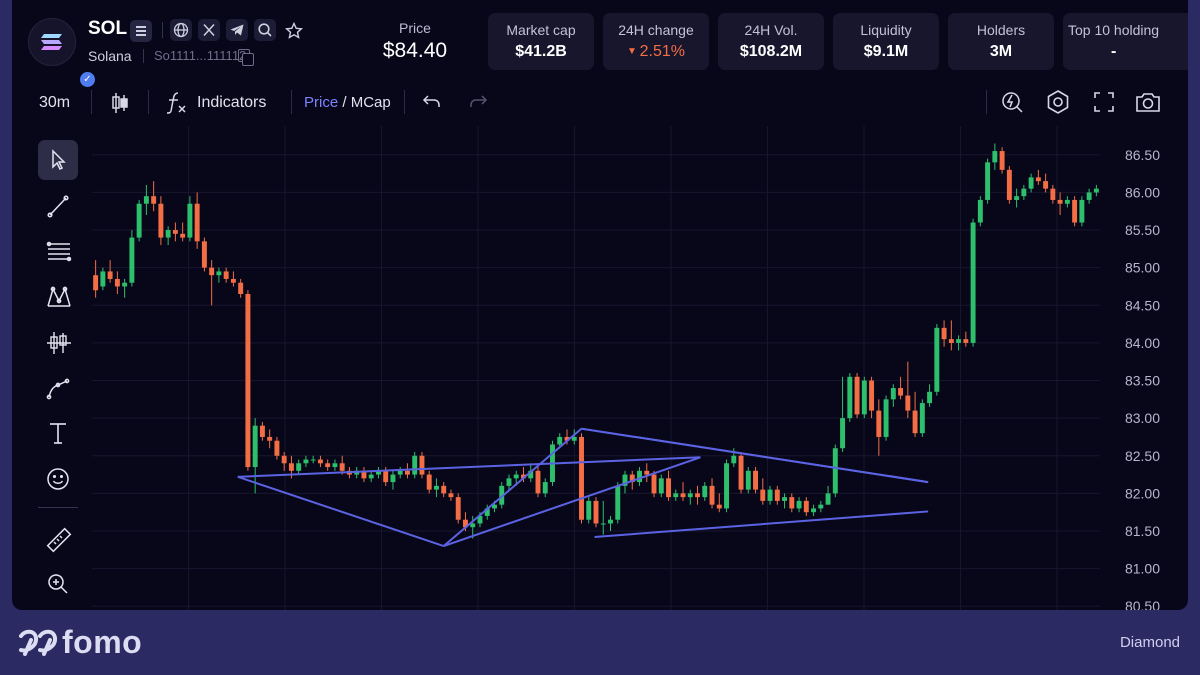  What do you see at coordinates (246, 57) in the screenshot?
I see `copy-icon` at bounding box center [246, 57].